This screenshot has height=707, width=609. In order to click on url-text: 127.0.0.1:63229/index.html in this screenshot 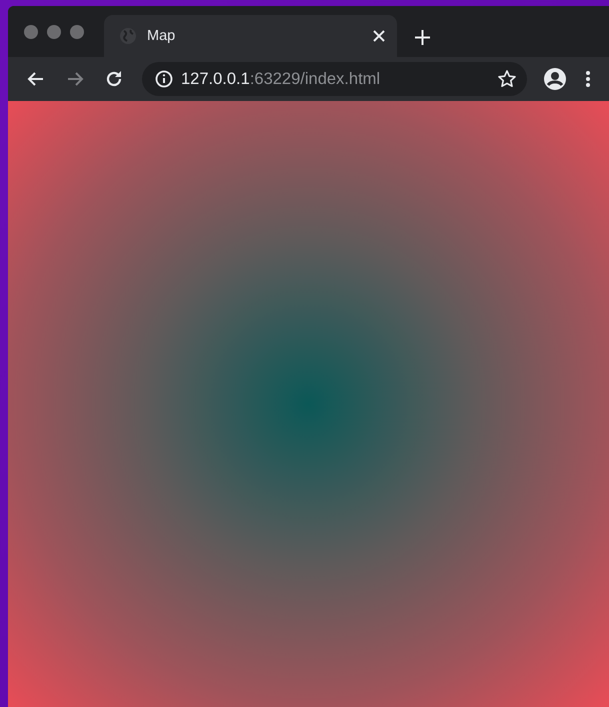, I will do `click(281, 79)`.